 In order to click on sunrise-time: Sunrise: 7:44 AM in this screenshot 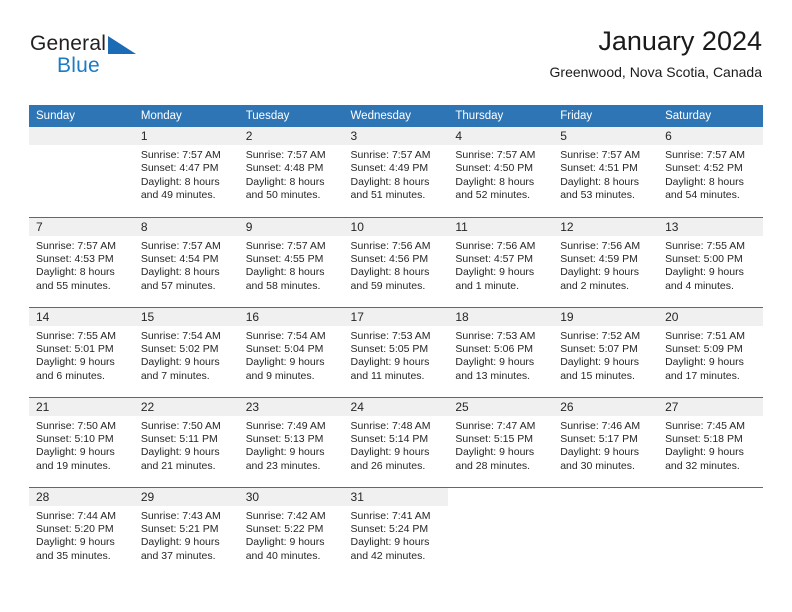, I will do `click(76, 515)`.